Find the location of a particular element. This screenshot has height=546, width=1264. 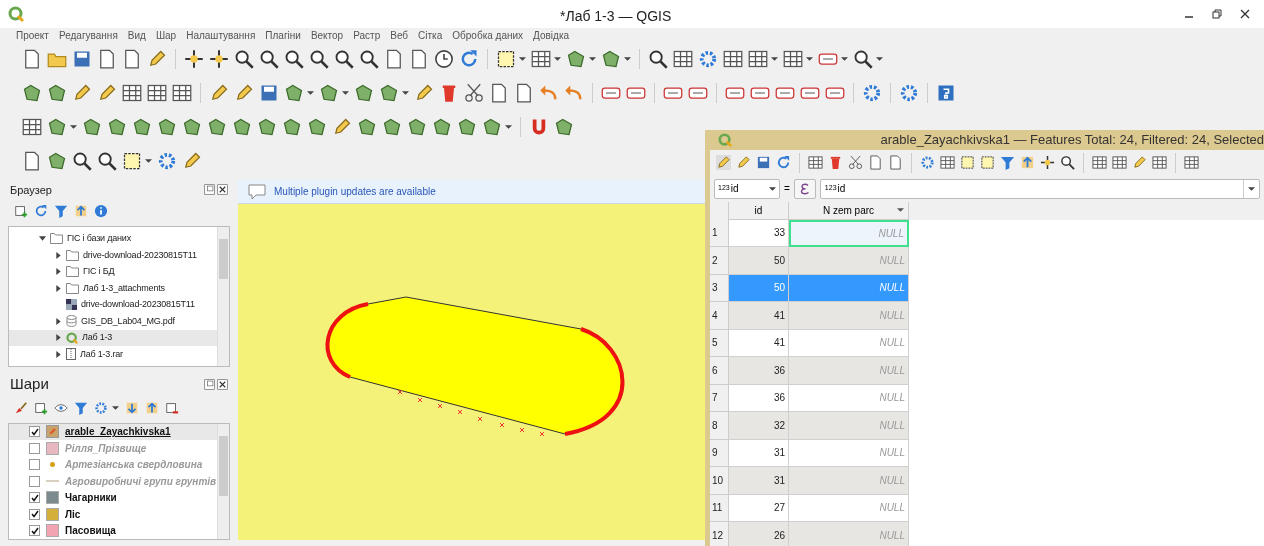

tree-row: GIS_DB_Lab04_MG.pdf is located at coordinates (113, 321).